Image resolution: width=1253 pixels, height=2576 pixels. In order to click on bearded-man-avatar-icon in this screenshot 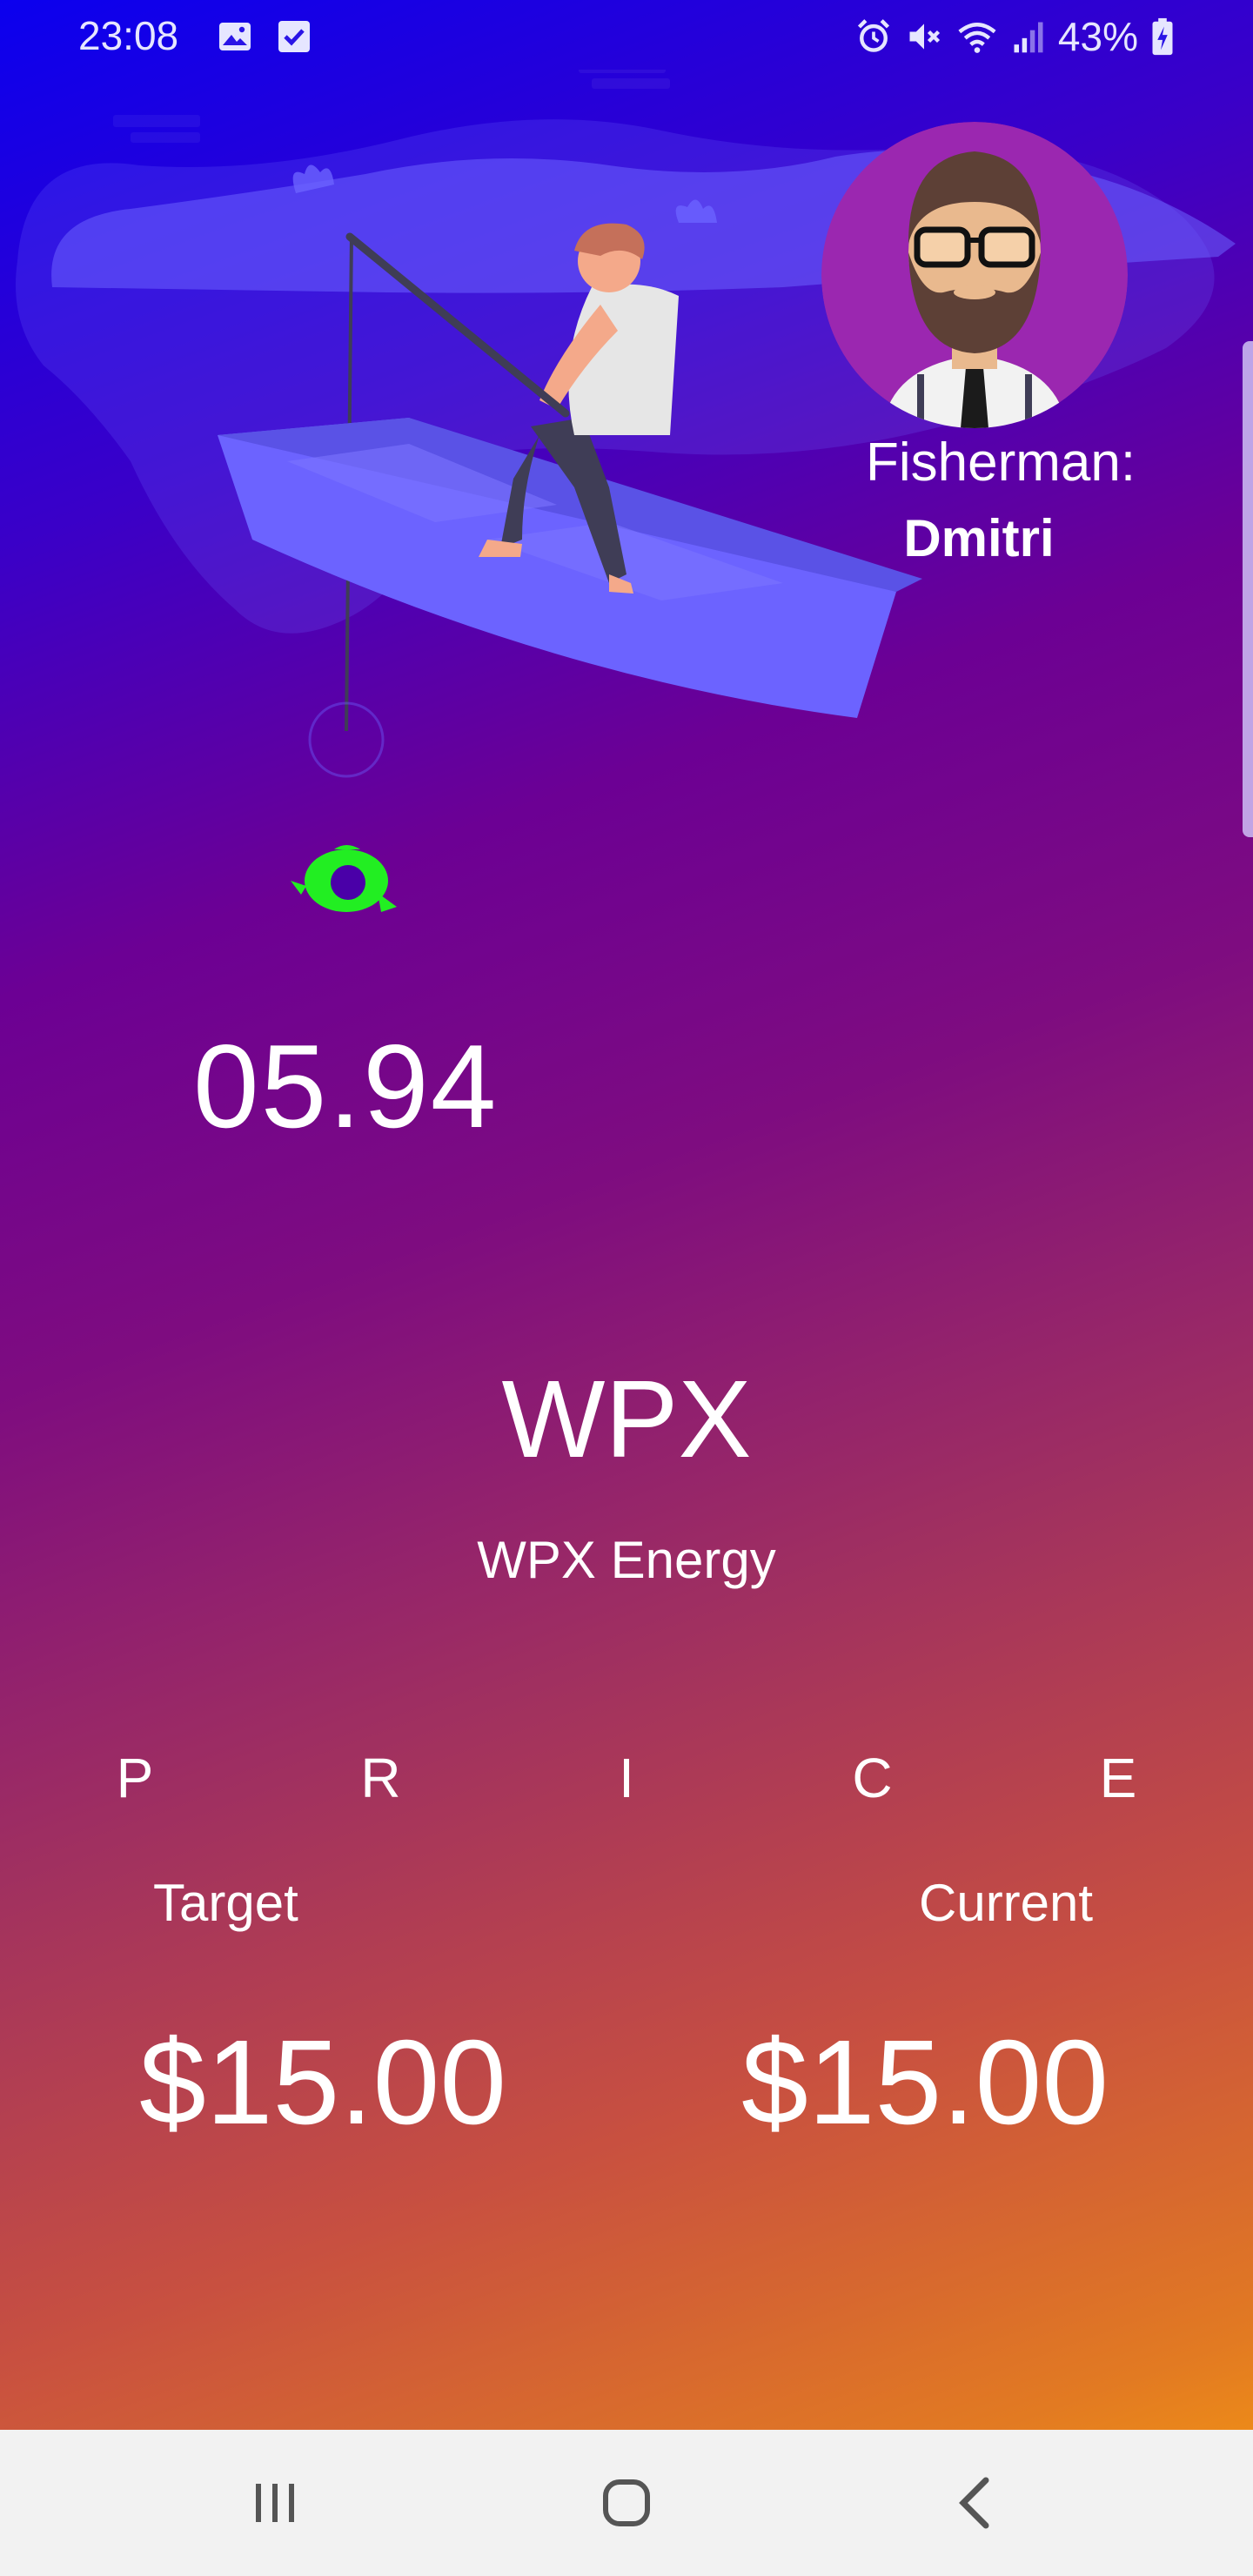, I will do `click(974, 275)`.